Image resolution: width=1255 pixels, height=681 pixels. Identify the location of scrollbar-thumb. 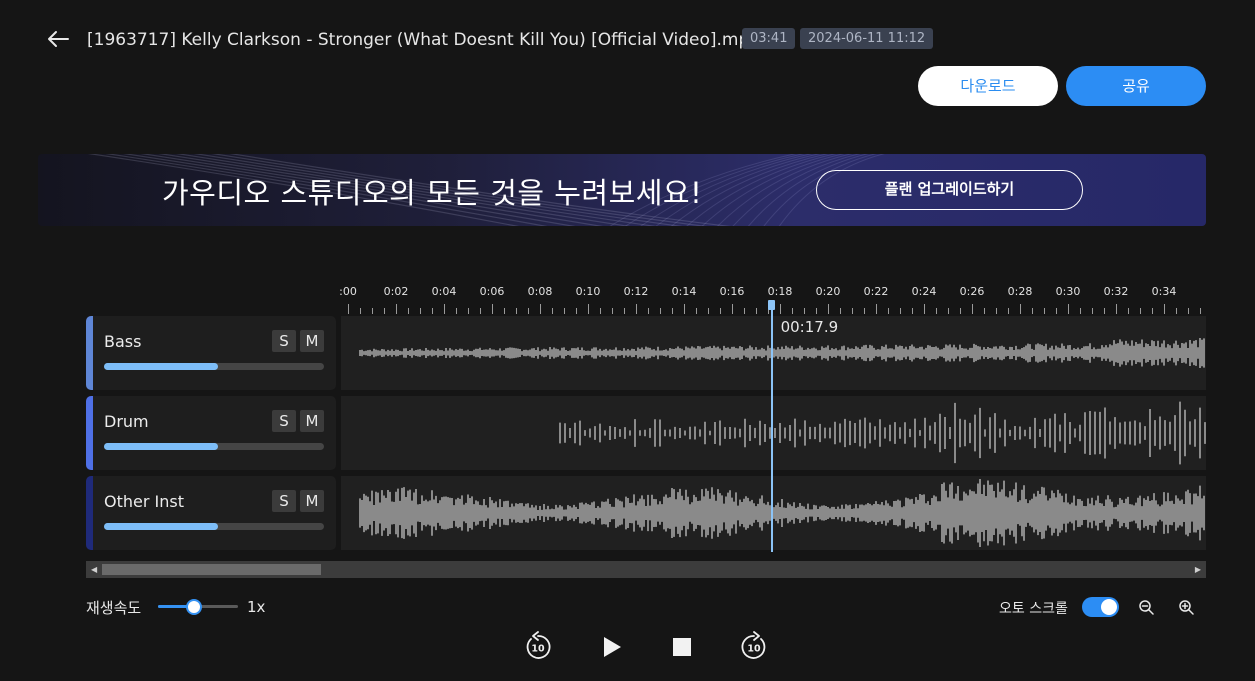
(211, 569).